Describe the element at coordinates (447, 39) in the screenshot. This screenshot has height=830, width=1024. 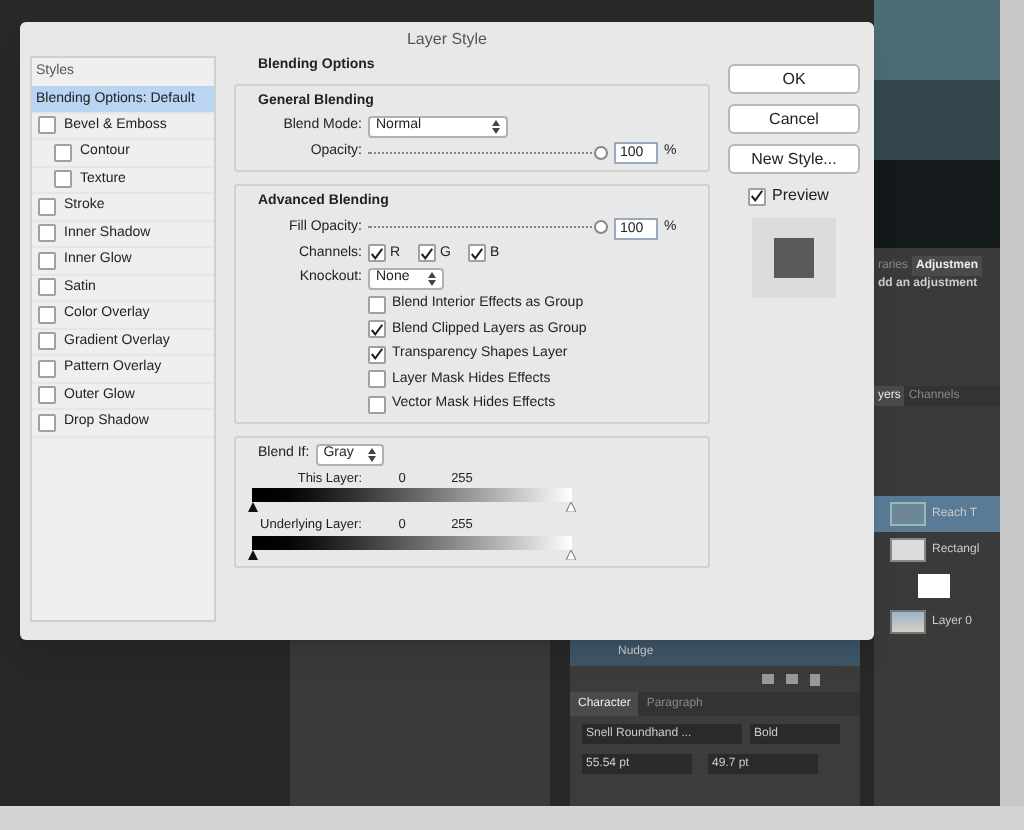
I see `window-title: Layer Style` at that location.